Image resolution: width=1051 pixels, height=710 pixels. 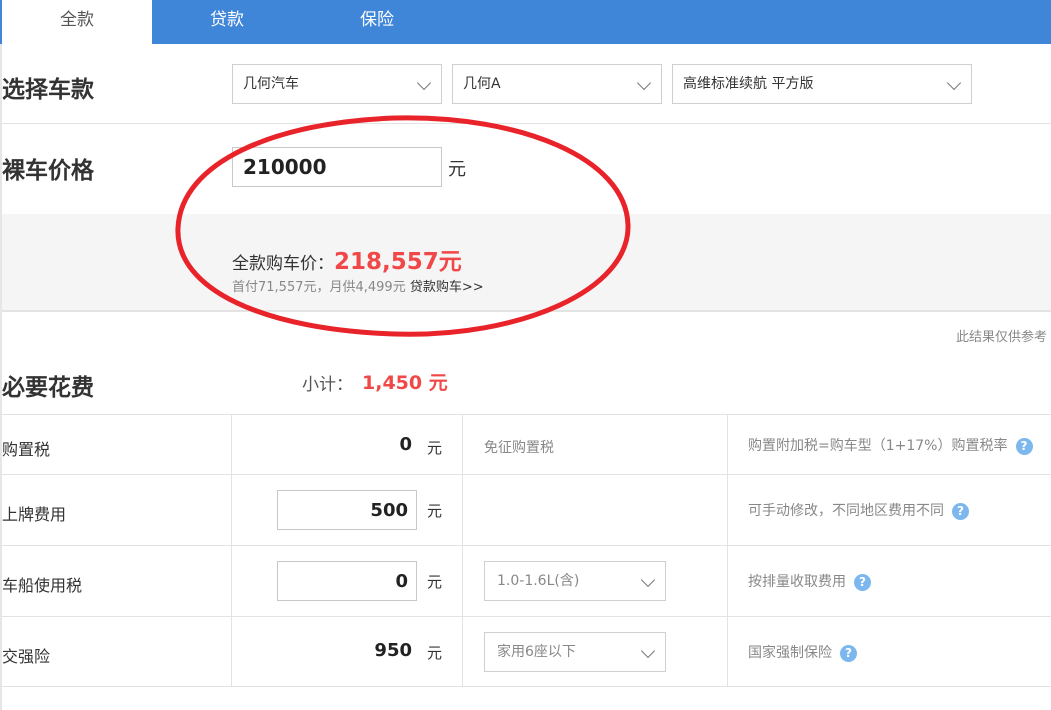 I want to click on engine-displacement-value: 1.0-1.6L(含), so click(x=538, y=581).